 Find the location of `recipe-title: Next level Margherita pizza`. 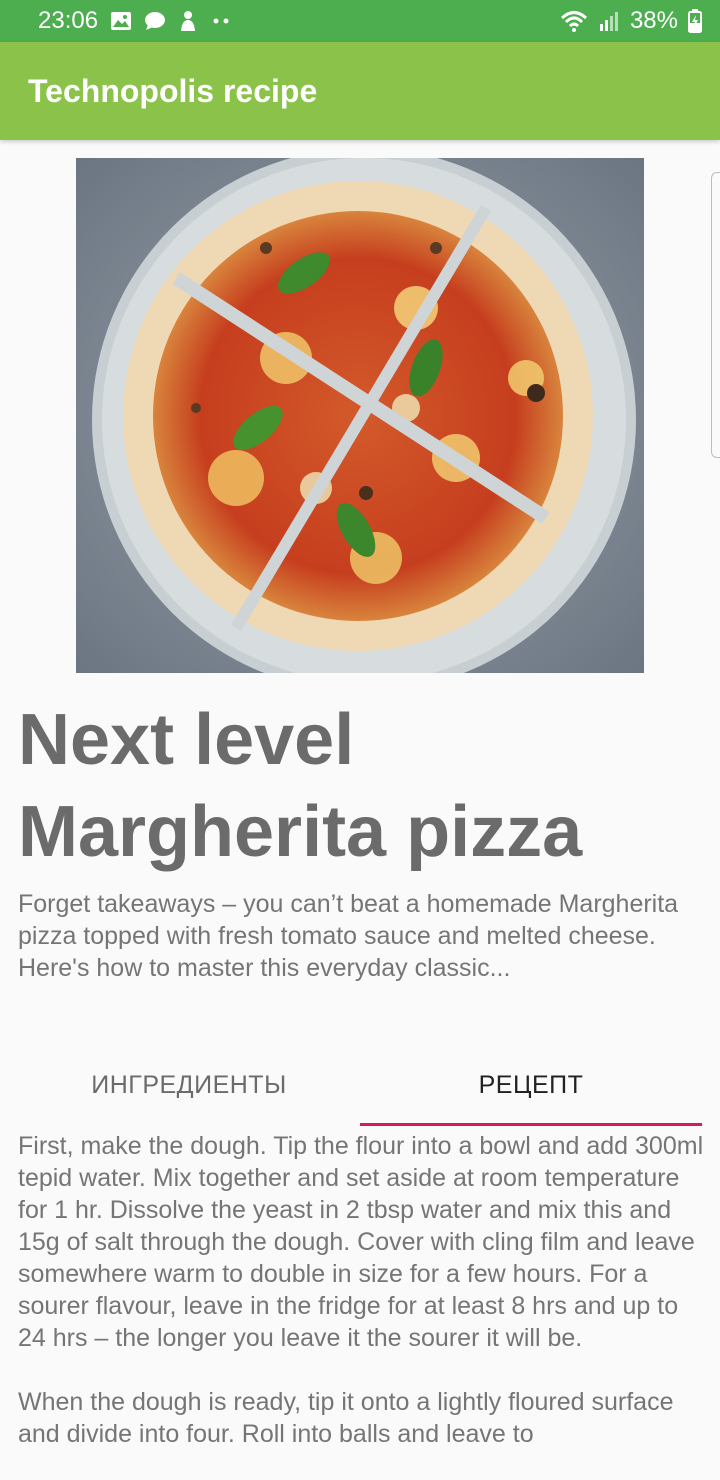

recipe-title: Next level Margherita pizza is located at coordinates (300, 786).